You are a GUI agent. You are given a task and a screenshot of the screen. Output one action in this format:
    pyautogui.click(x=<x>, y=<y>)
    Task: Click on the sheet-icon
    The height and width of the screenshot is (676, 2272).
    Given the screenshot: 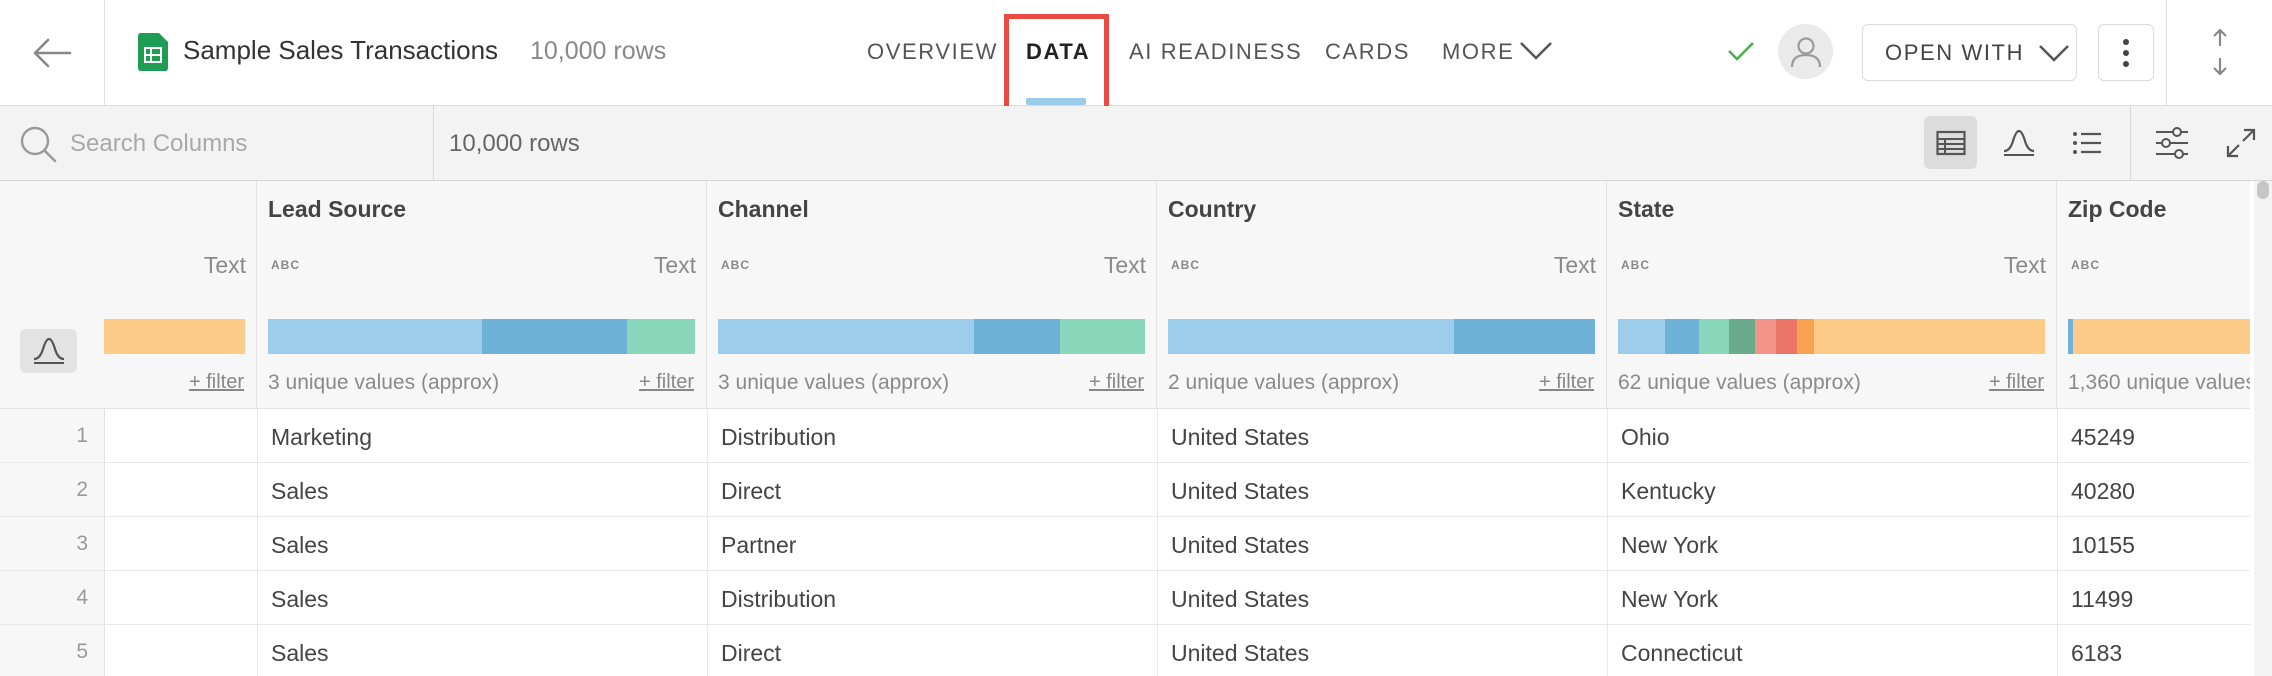 What is the action you would take?
    pyautogui.click(x=153, y=52)
    